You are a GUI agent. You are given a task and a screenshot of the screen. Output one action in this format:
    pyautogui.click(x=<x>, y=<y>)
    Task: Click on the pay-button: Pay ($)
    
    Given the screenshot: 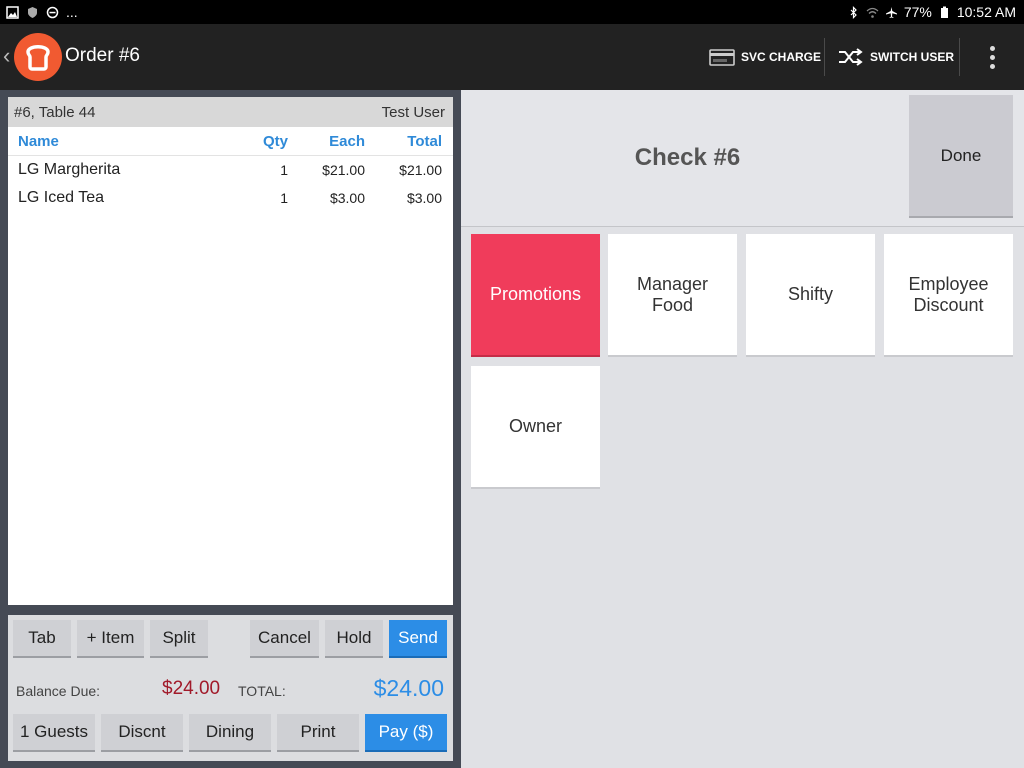 What is the action you would take?
    pyautogui.click(x=406, y=733)
    